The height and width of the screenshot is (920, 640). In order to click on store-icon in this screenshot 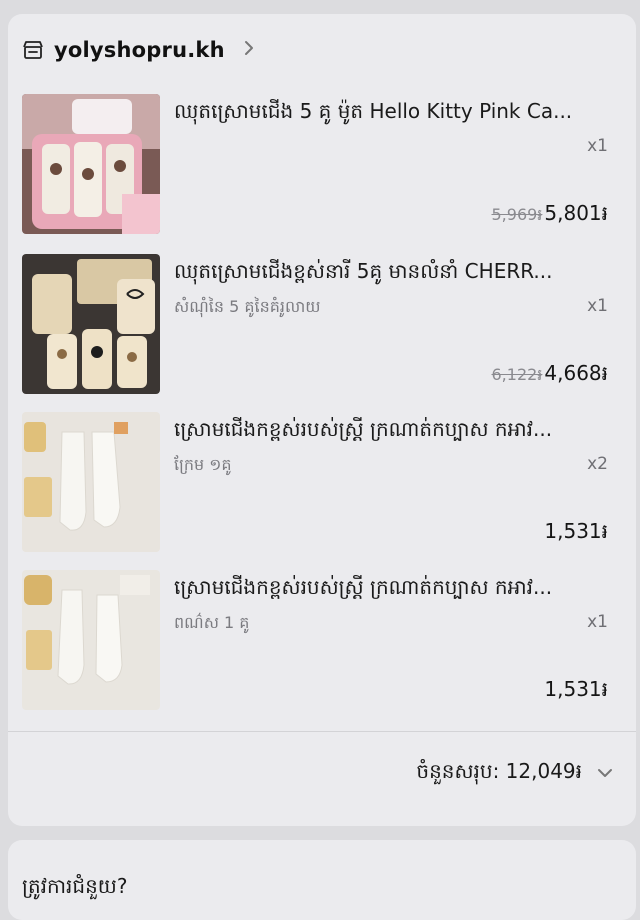, I will do `click(33, 50)`.